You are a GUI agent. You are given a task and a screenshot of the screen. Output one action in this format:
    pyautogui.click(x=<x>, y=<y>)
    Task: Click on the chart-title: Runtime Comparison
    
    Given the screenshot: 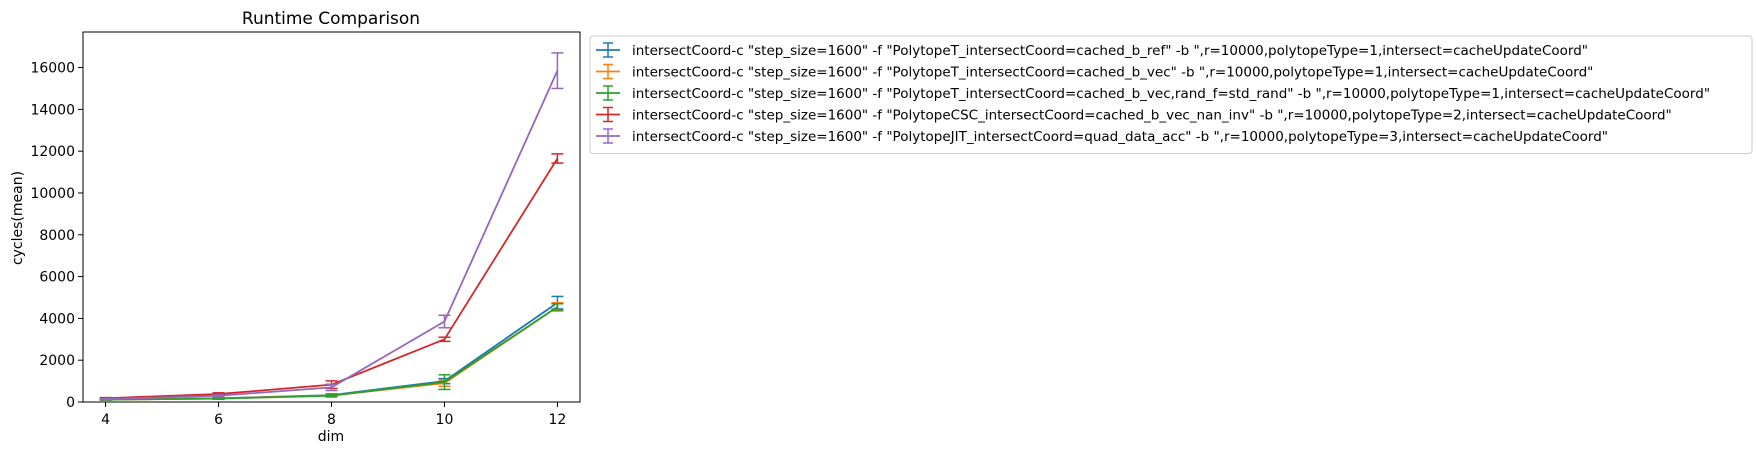 What is the action you would take?
    pyautogui.click(x=331, y=19)
    